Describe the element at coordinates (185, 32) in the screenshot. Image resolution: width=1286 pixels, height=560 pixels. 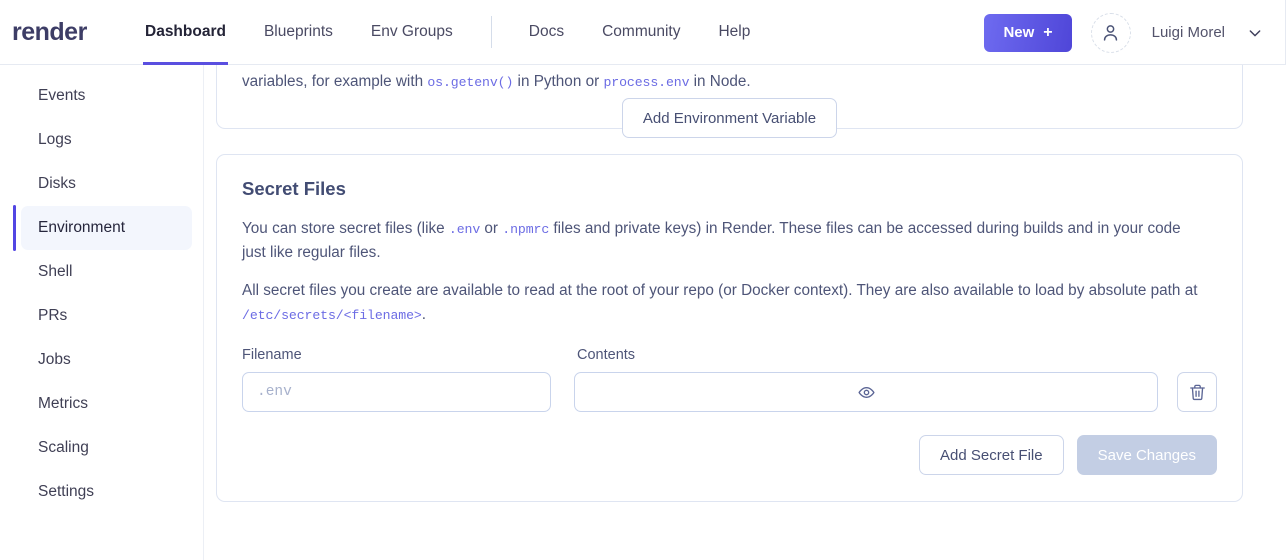
I see `nav-link-dashboard: Dashboard` at that location.